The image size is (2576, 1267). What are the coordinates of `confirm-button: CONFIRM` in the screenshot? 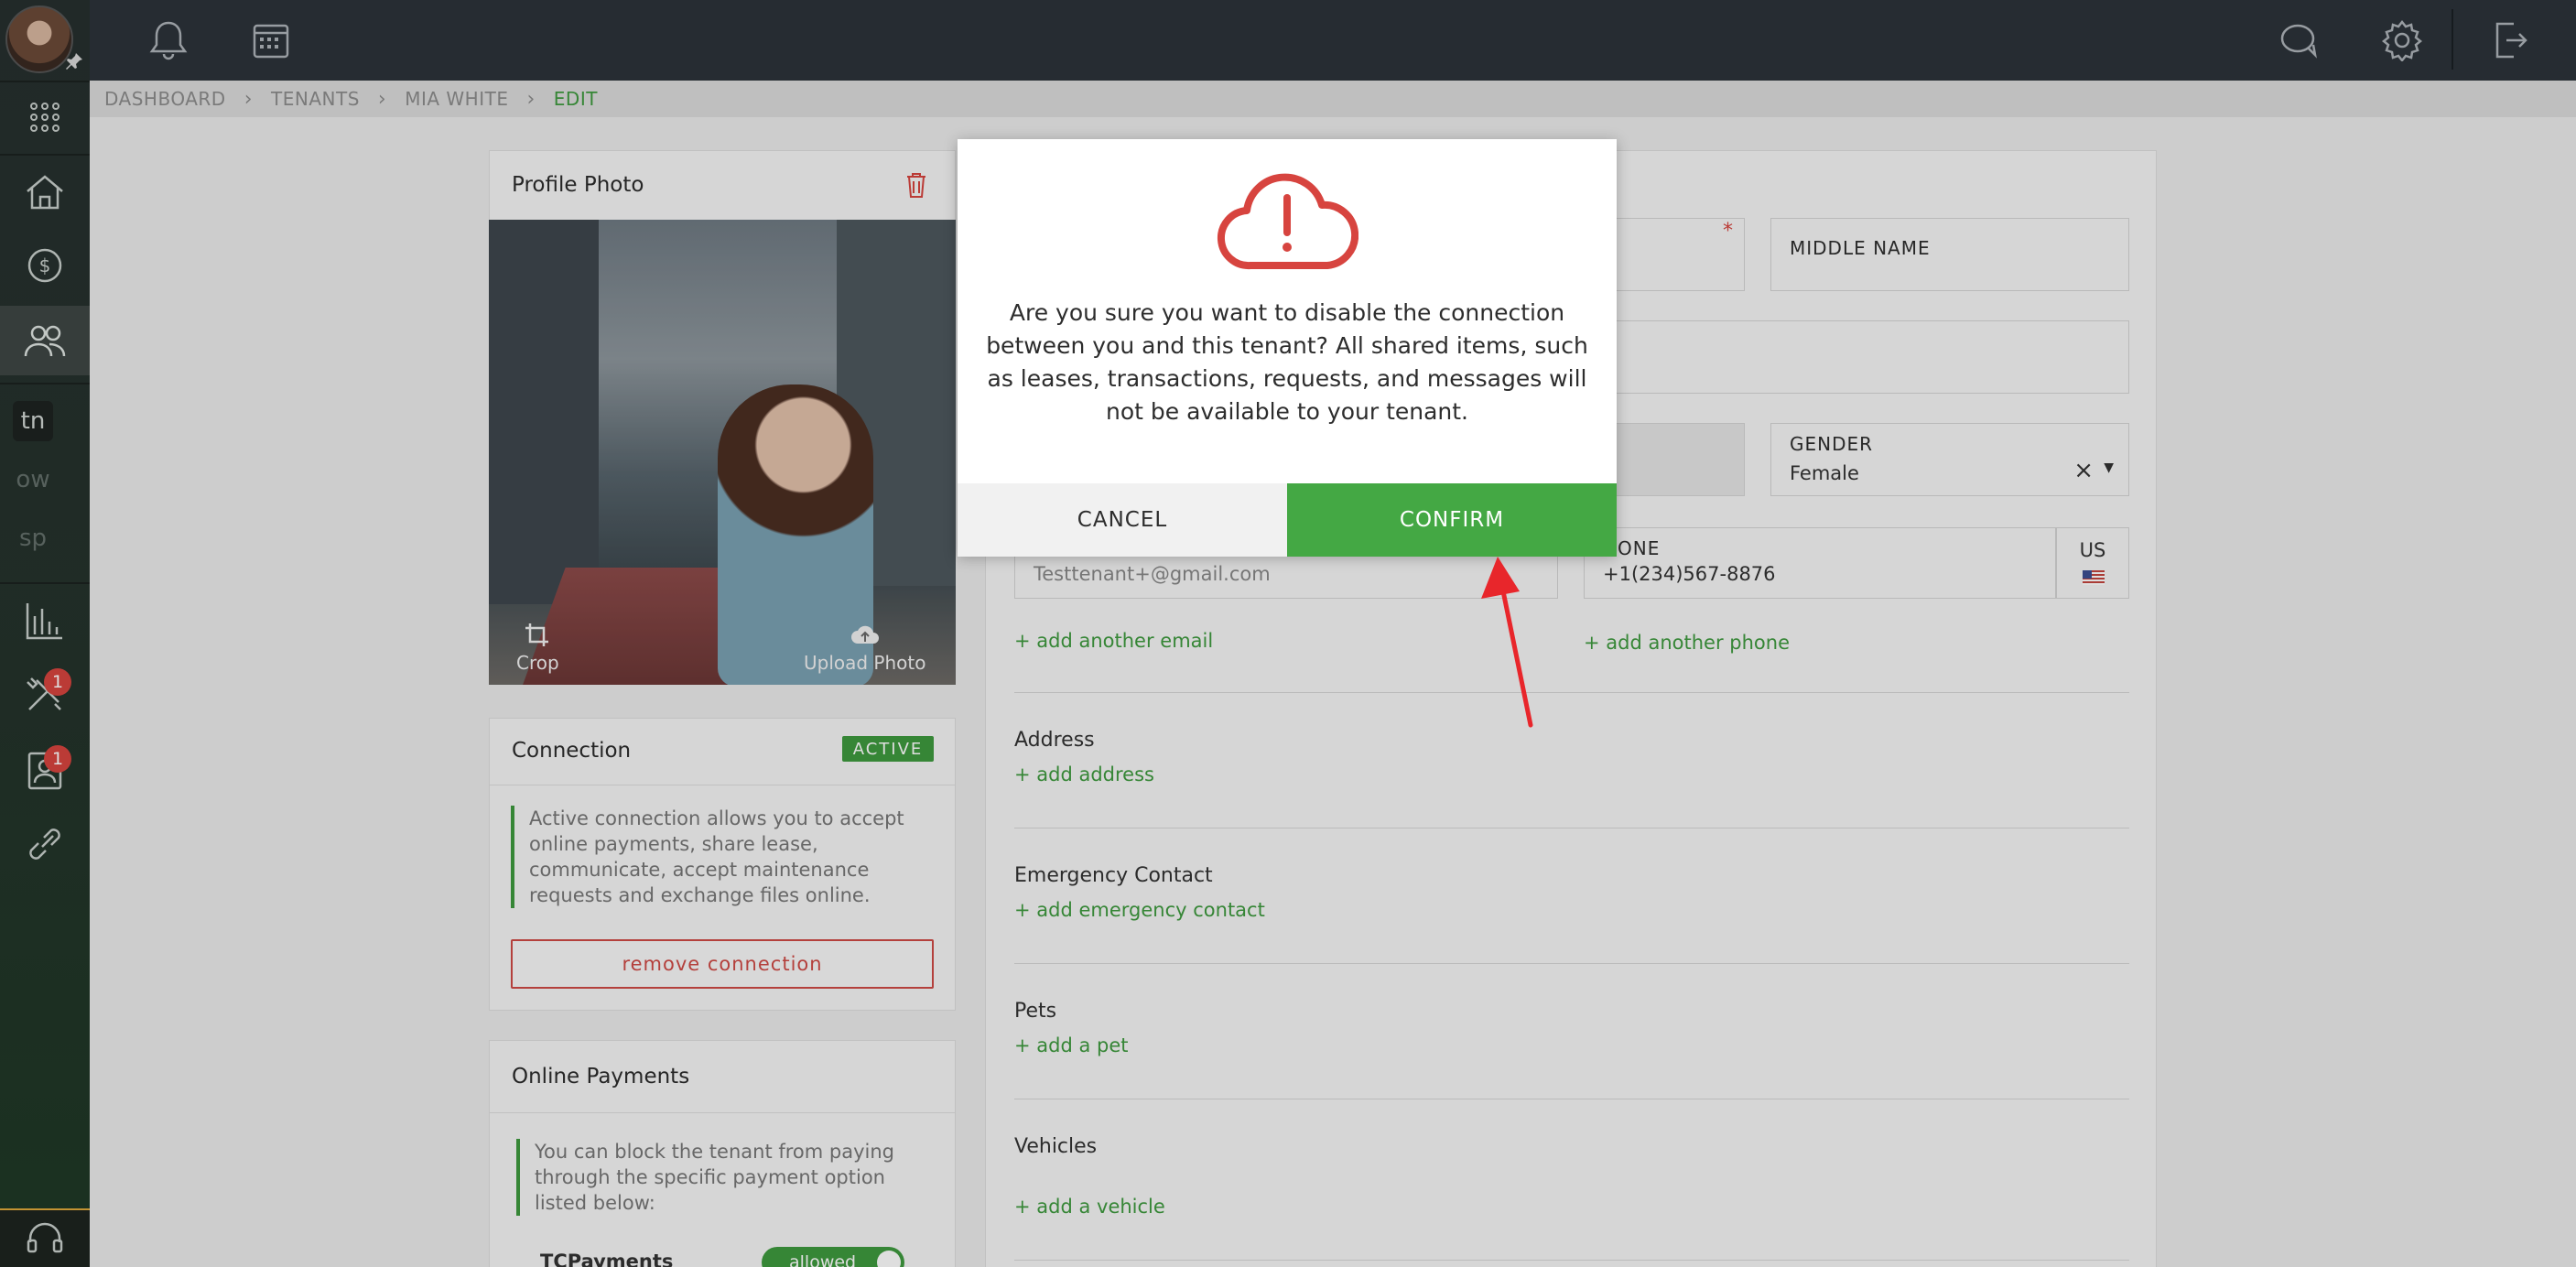 It's located at (1452, 520).